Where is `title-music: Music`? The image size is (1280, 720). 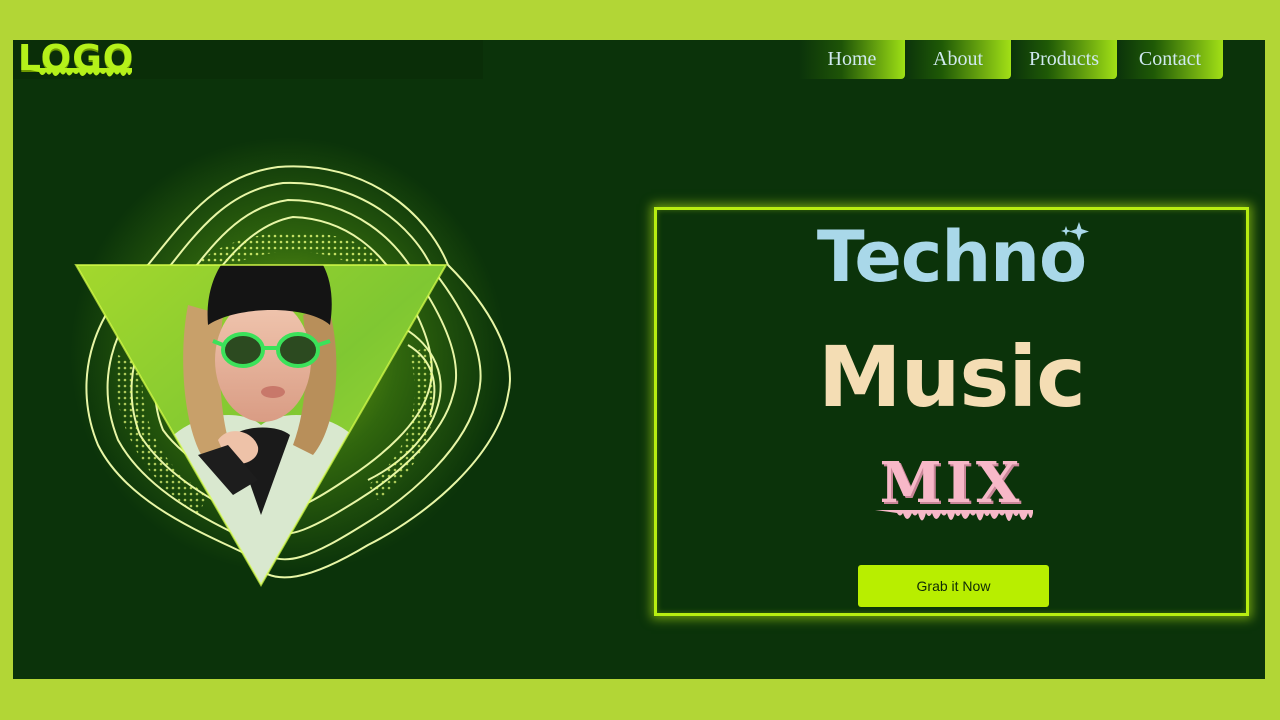
title-music: Music is located at coordinates (952, 377).